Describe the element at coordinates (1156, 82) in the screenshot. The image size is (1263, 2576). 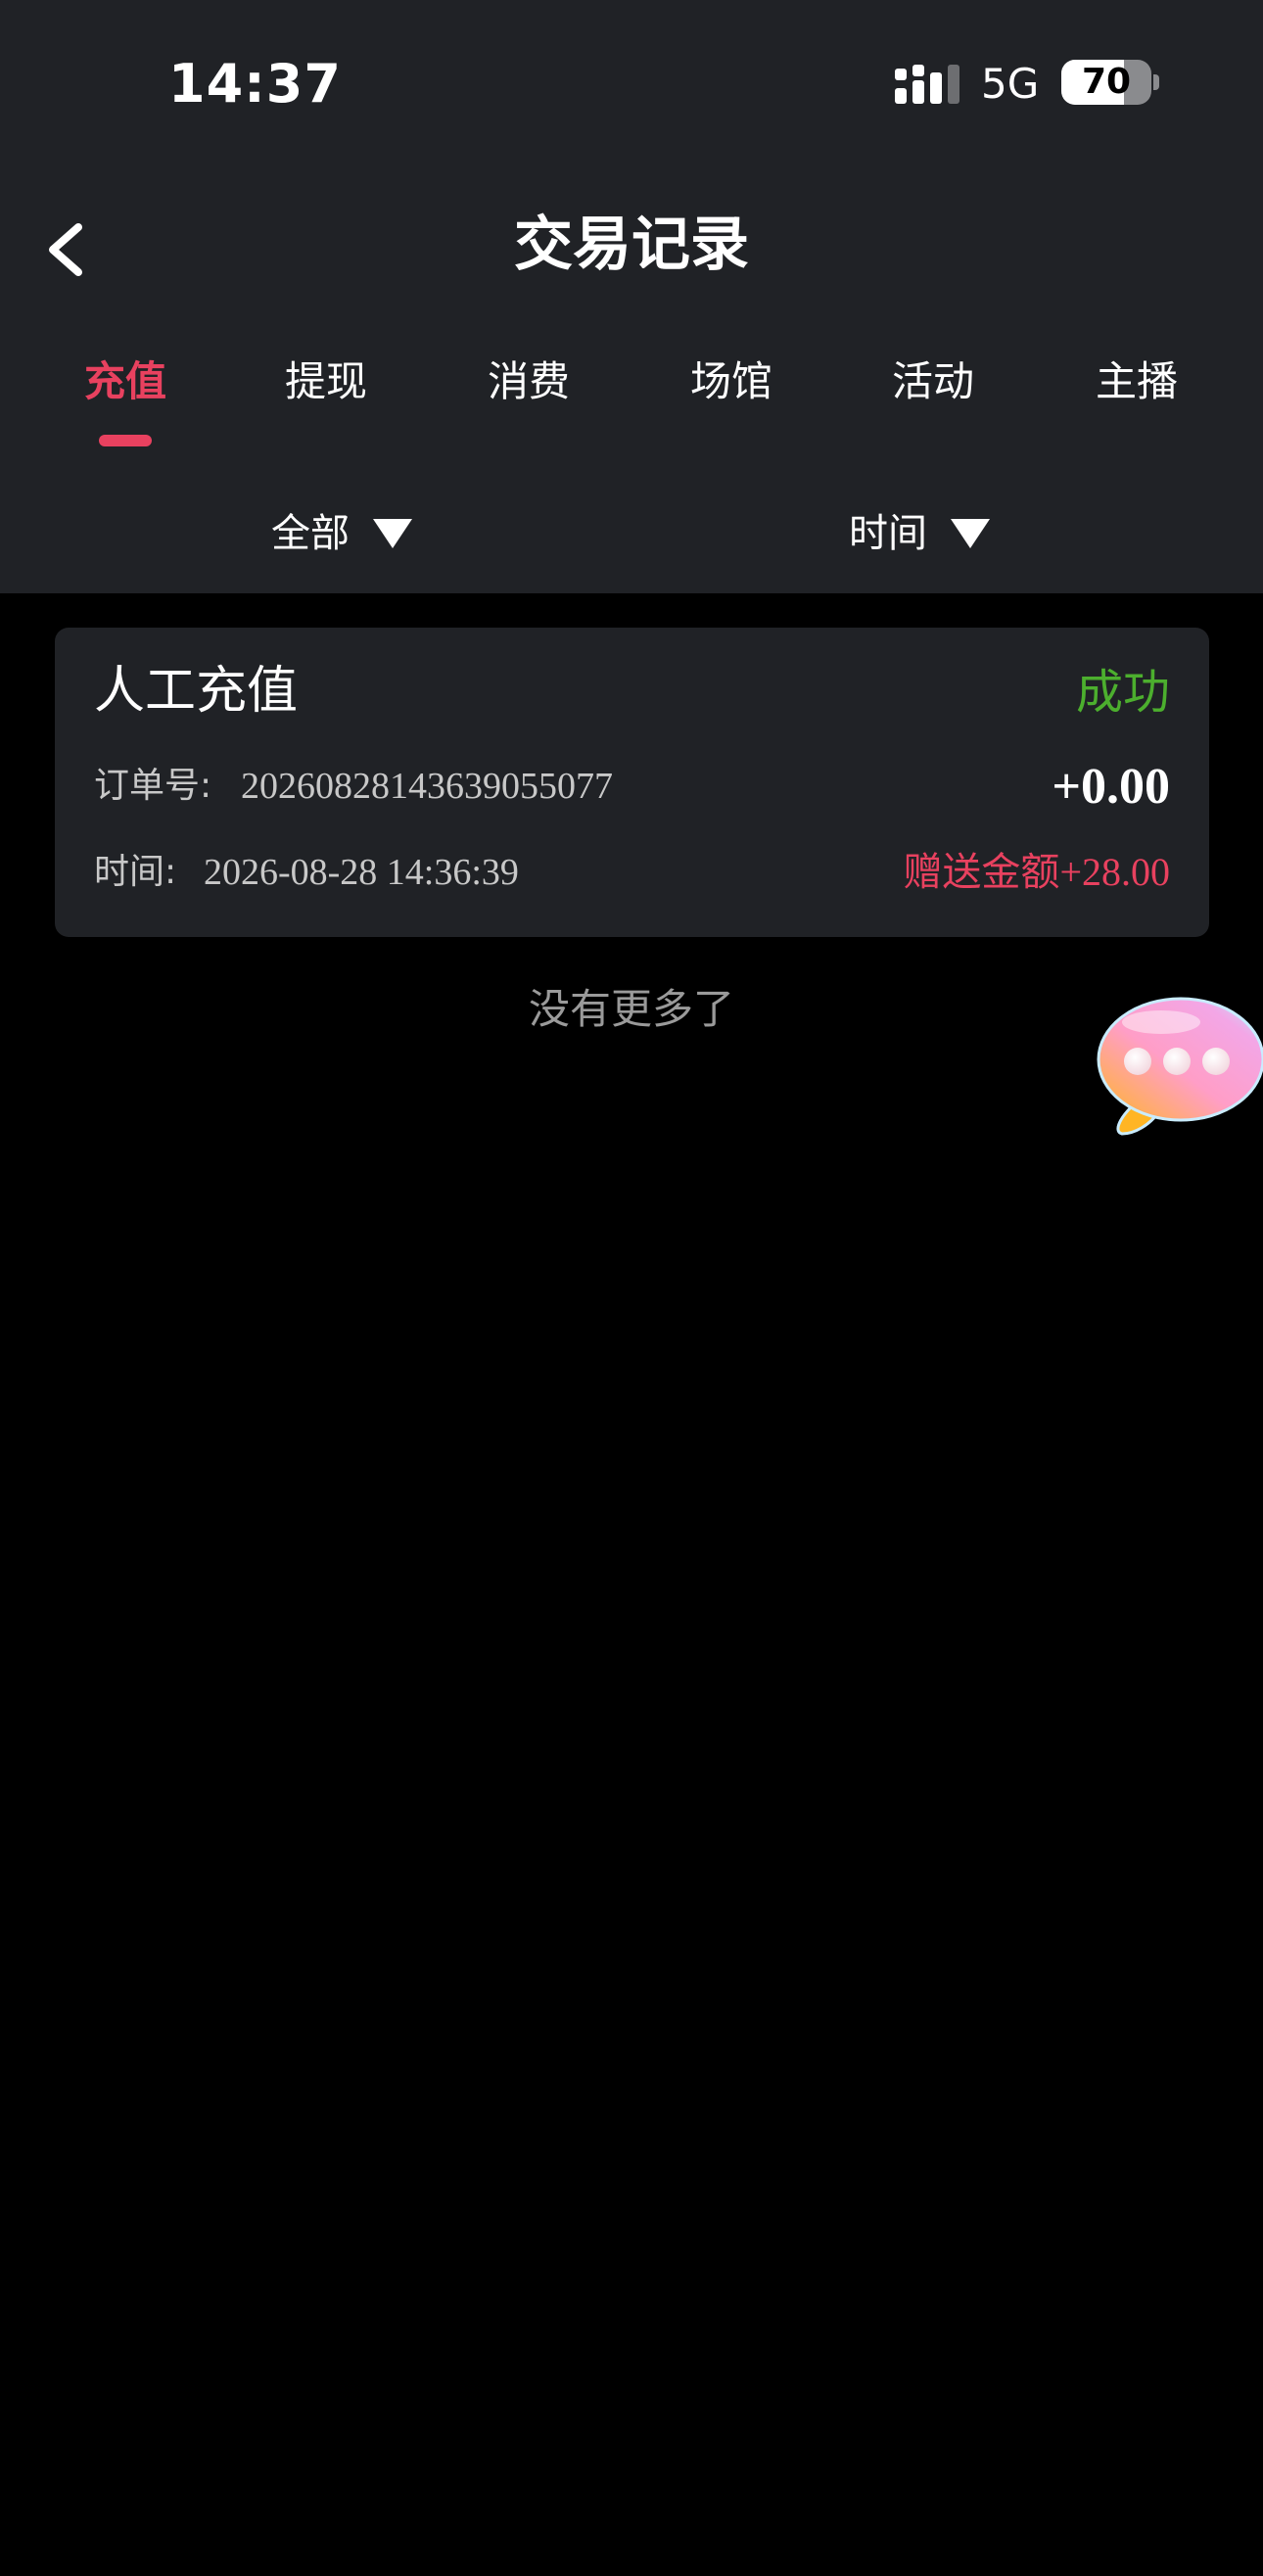
I see `battery-tip` at that location.